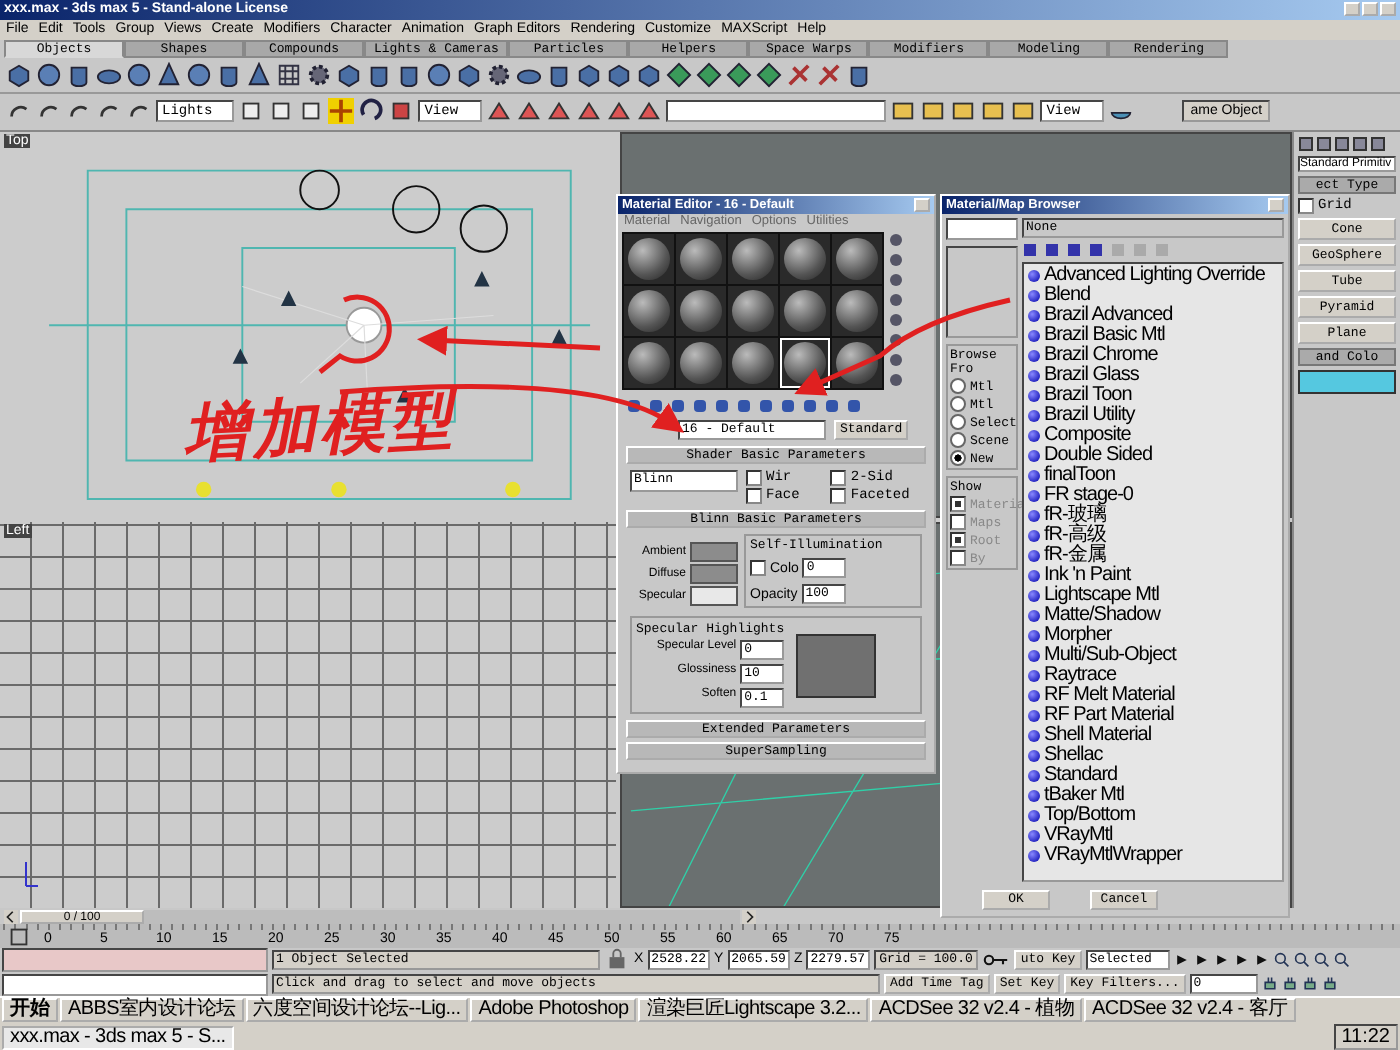 Image resolution: width=1400 pixels, height=1050 pixels. Describe the element at coordinates (152, 1010) in the screenshot. I see `taskbar-button: ABBS室内设计论坛` at that location.